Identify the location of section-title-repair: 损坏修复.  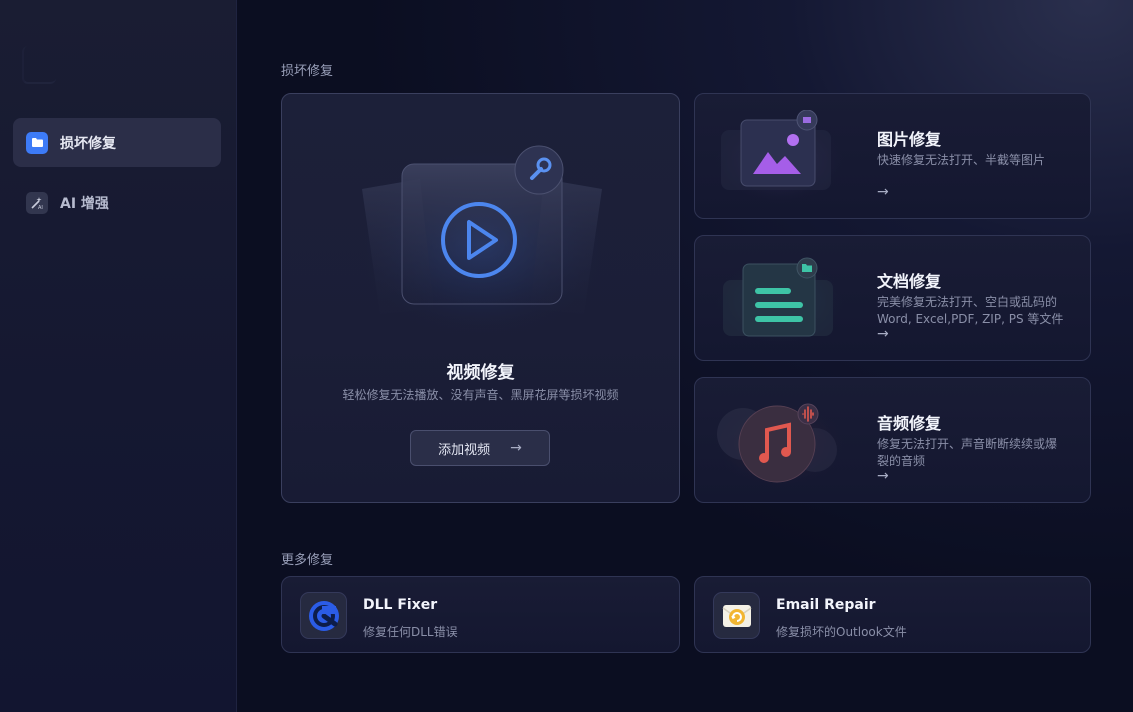
(307, 71).